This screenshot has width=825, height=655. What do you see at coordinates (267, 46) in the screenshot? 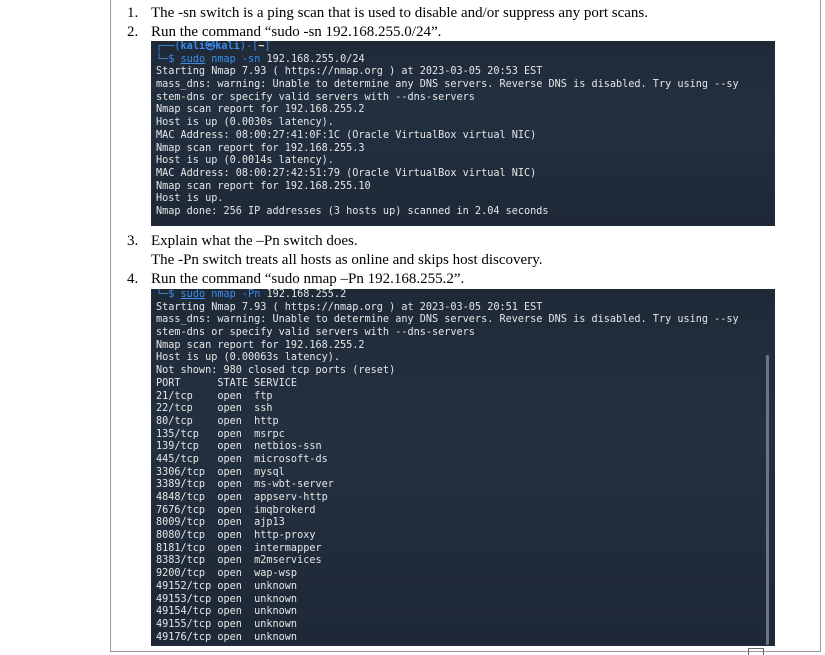
I see `prompt-frame: ]` at bounding box center [267, 46].